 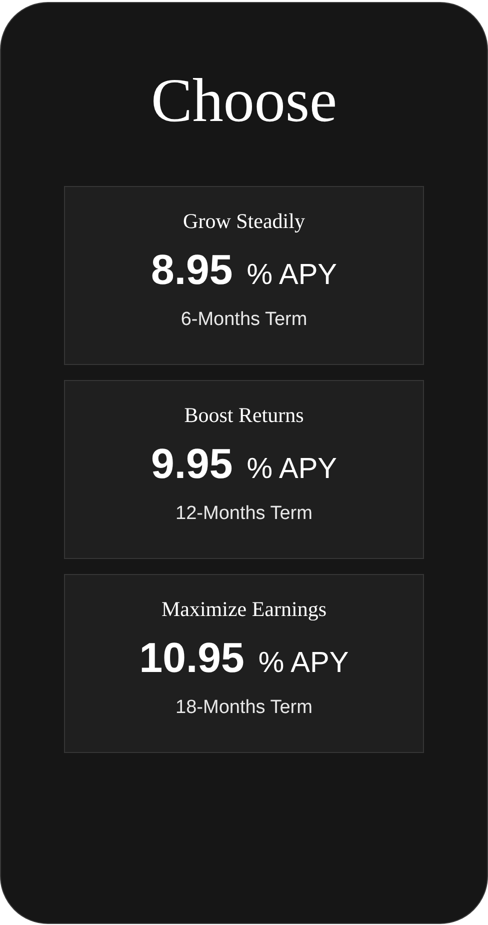 I want to click on plan-name: Maximize Earnings, so click(x=244, y=609).